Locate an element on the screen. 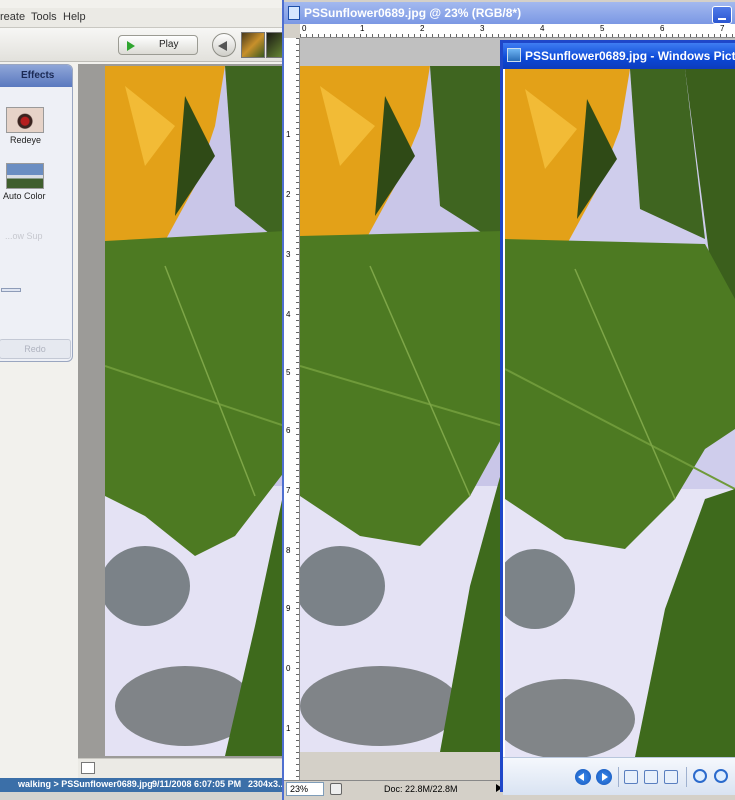 The image size is (735, 800). picasa-bottom-toolbar is located at coordinates (142, 796).